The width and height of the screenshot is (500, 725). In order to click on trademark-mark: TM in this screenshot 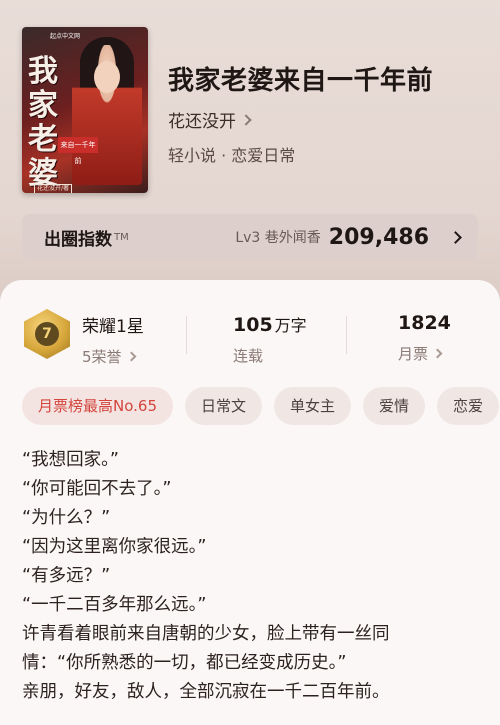, I will do `click(121, 237)`.